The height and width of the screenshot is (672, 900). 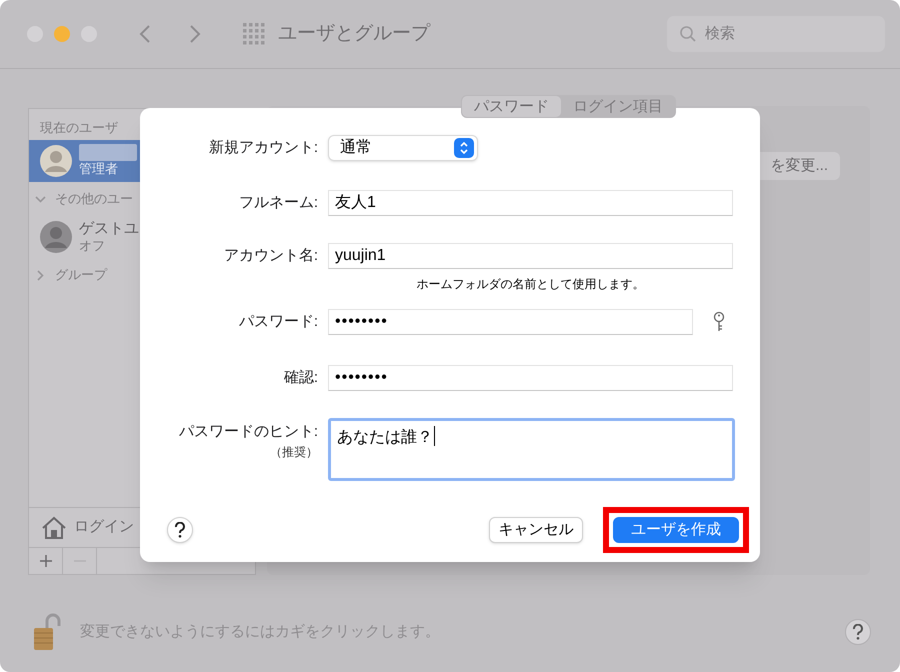 I want to click on user-name: ゲストユ, so click(x=109, y=229).